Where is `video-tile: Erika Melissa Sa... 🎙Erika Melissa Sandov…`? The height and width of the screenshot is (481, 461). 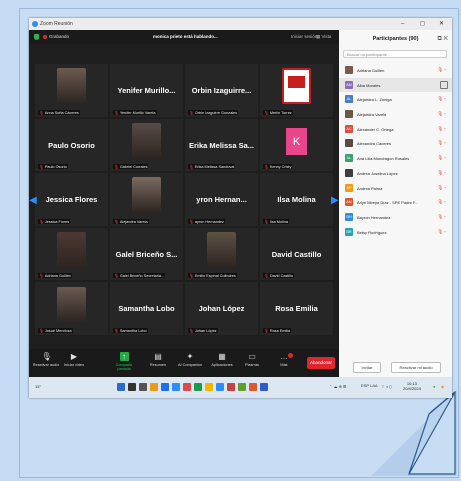
video-tile: Erika Melissa Sa... 🎙Erika Melissa Sandov… is located at coordinates (221, 145).